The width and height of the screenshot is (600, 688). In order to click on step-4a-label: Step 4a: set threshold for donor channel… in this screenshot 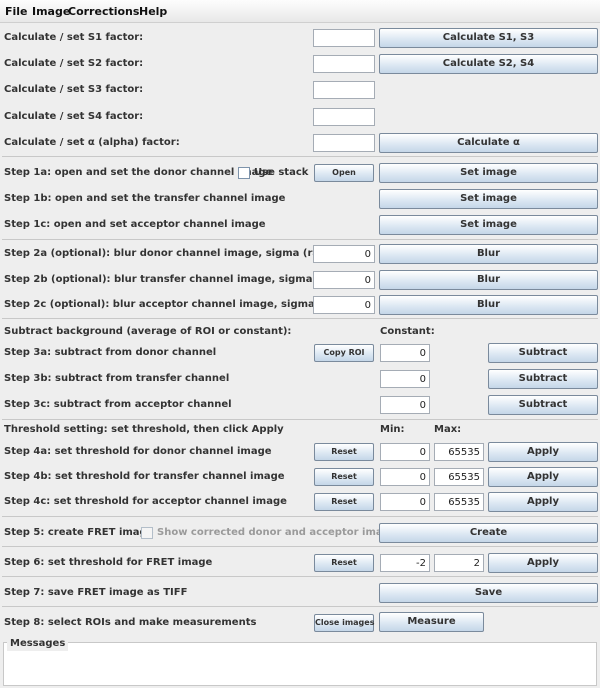, I will do `click(138, 451)`.